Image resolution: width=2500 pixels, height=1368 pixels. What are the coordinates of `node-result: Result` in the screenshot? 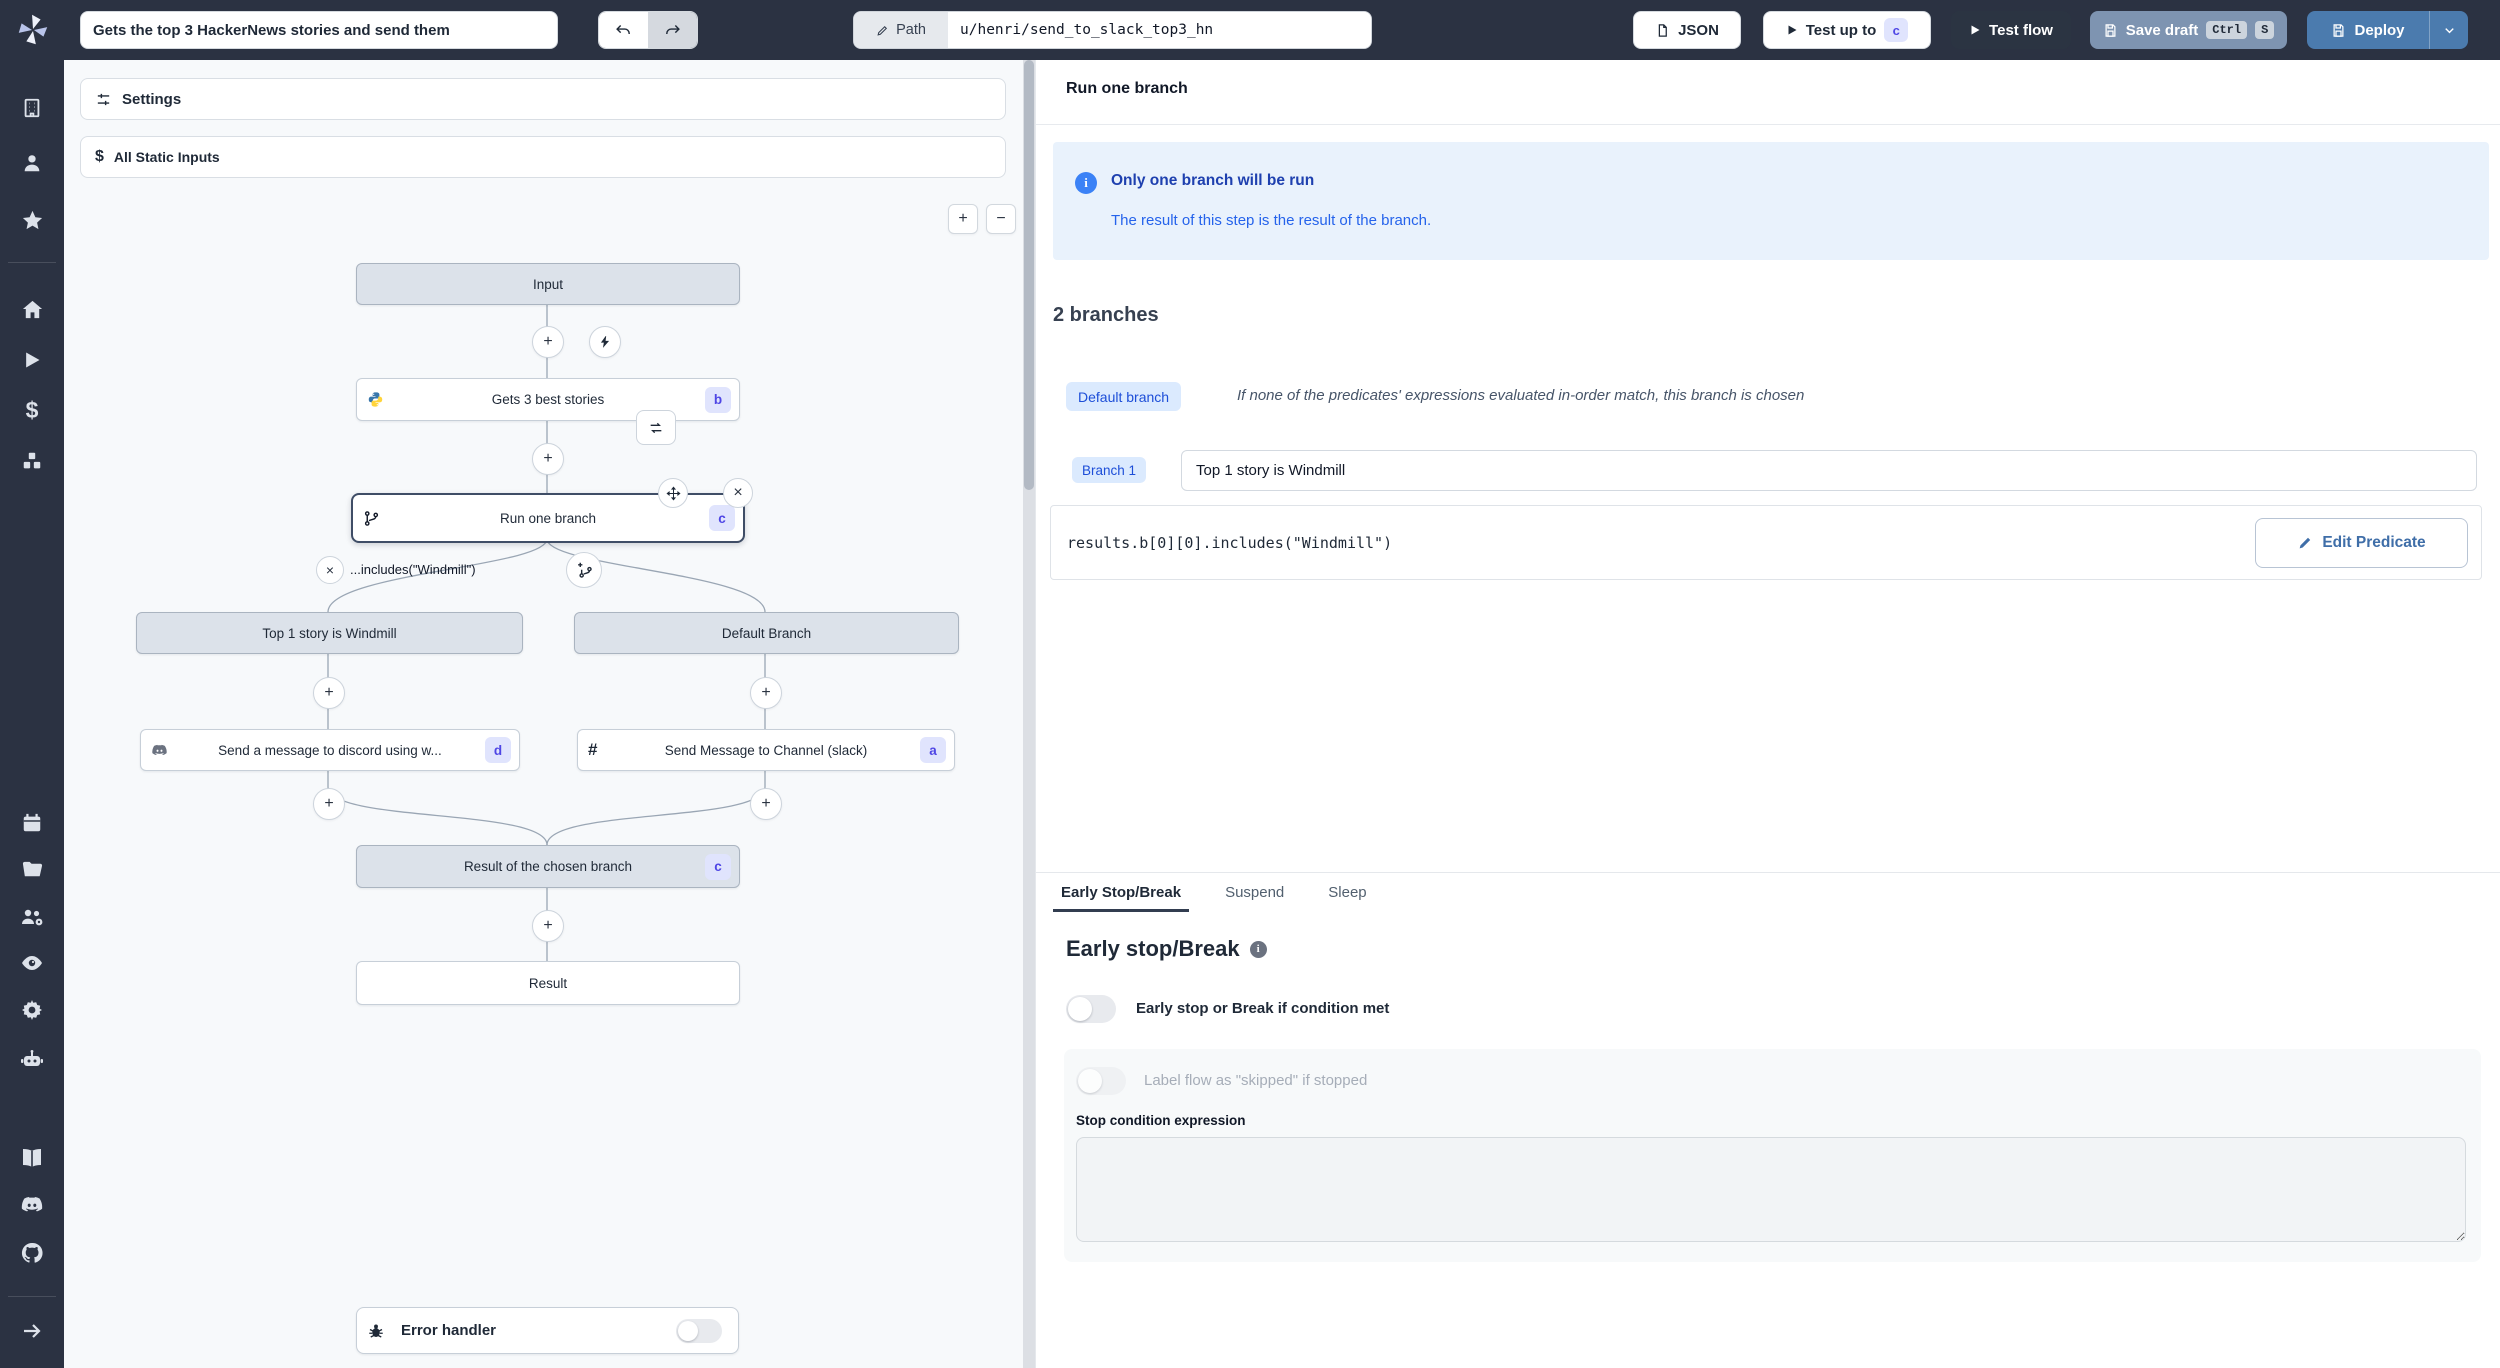 It's located at (548, 983).